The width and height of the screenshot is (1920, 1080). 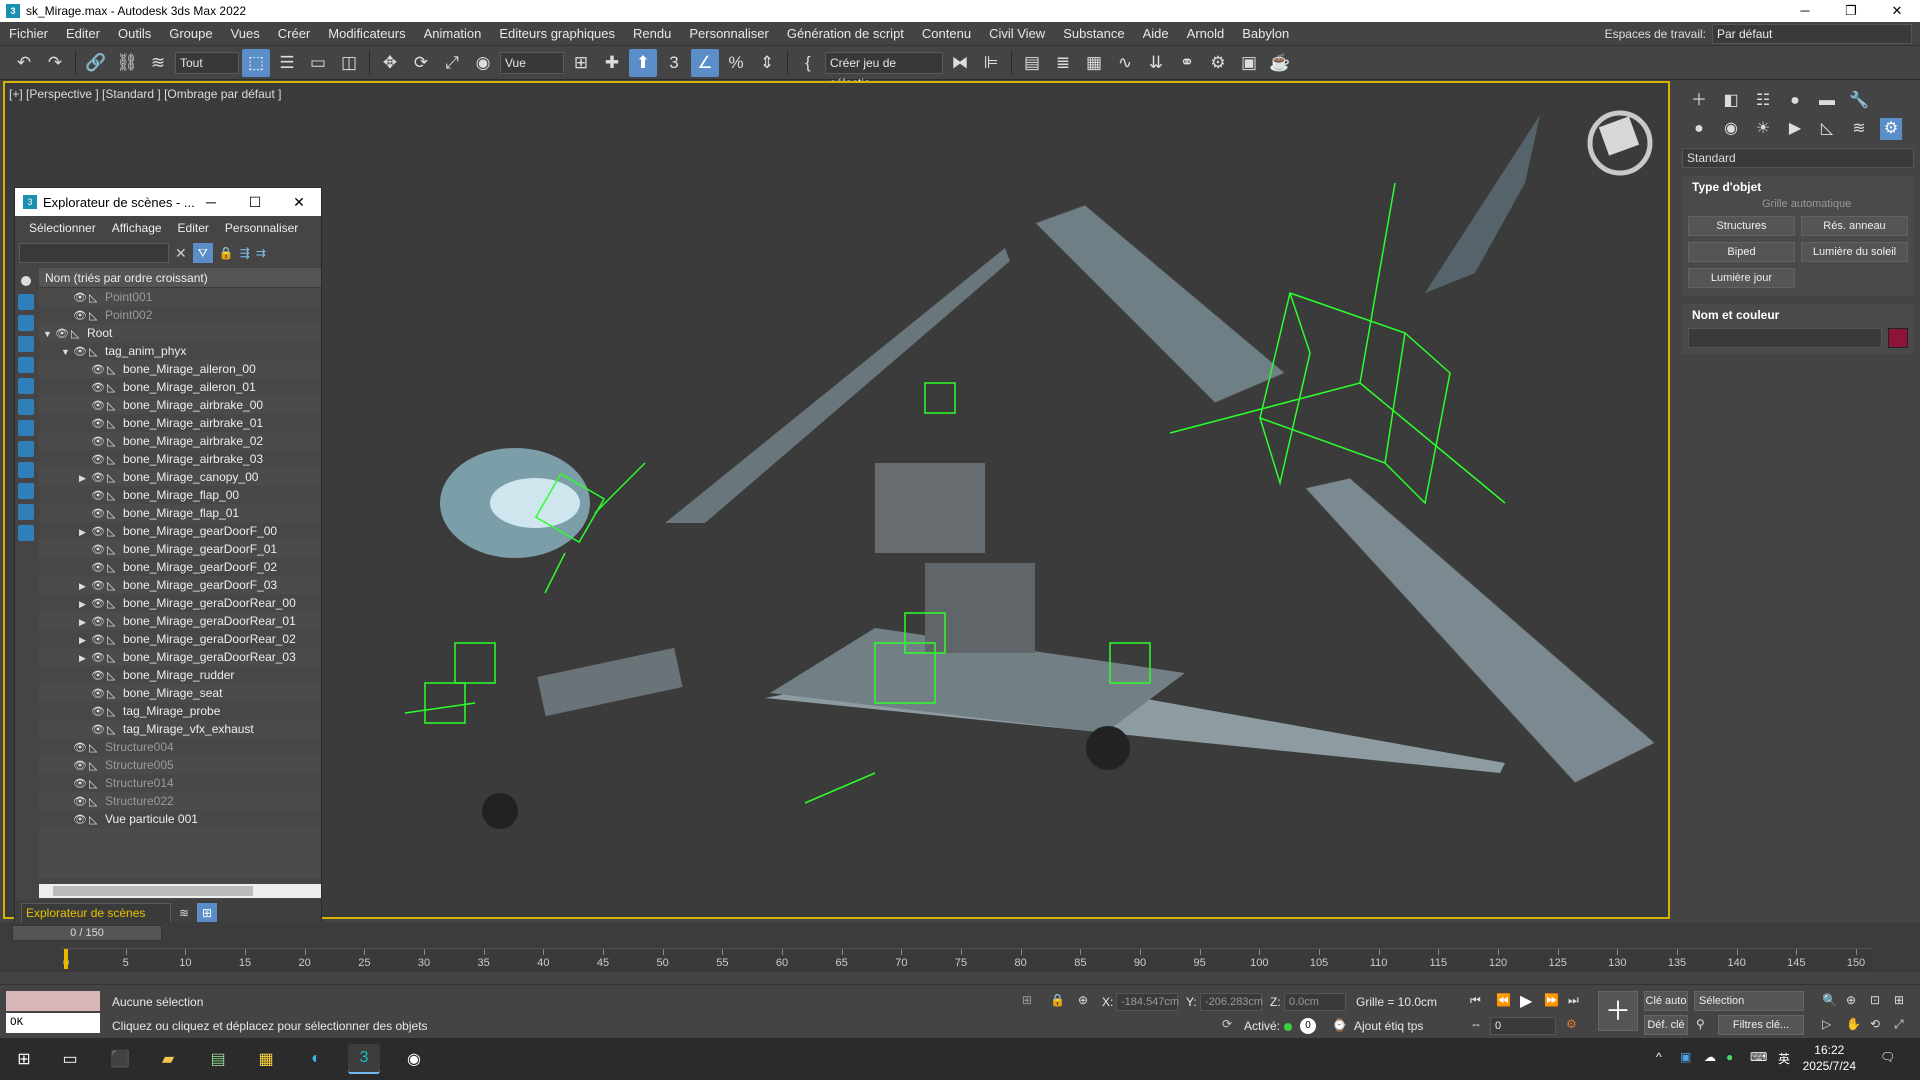 I want to click on daylight-button: Lumière jour, so click(x=1741, y=278).